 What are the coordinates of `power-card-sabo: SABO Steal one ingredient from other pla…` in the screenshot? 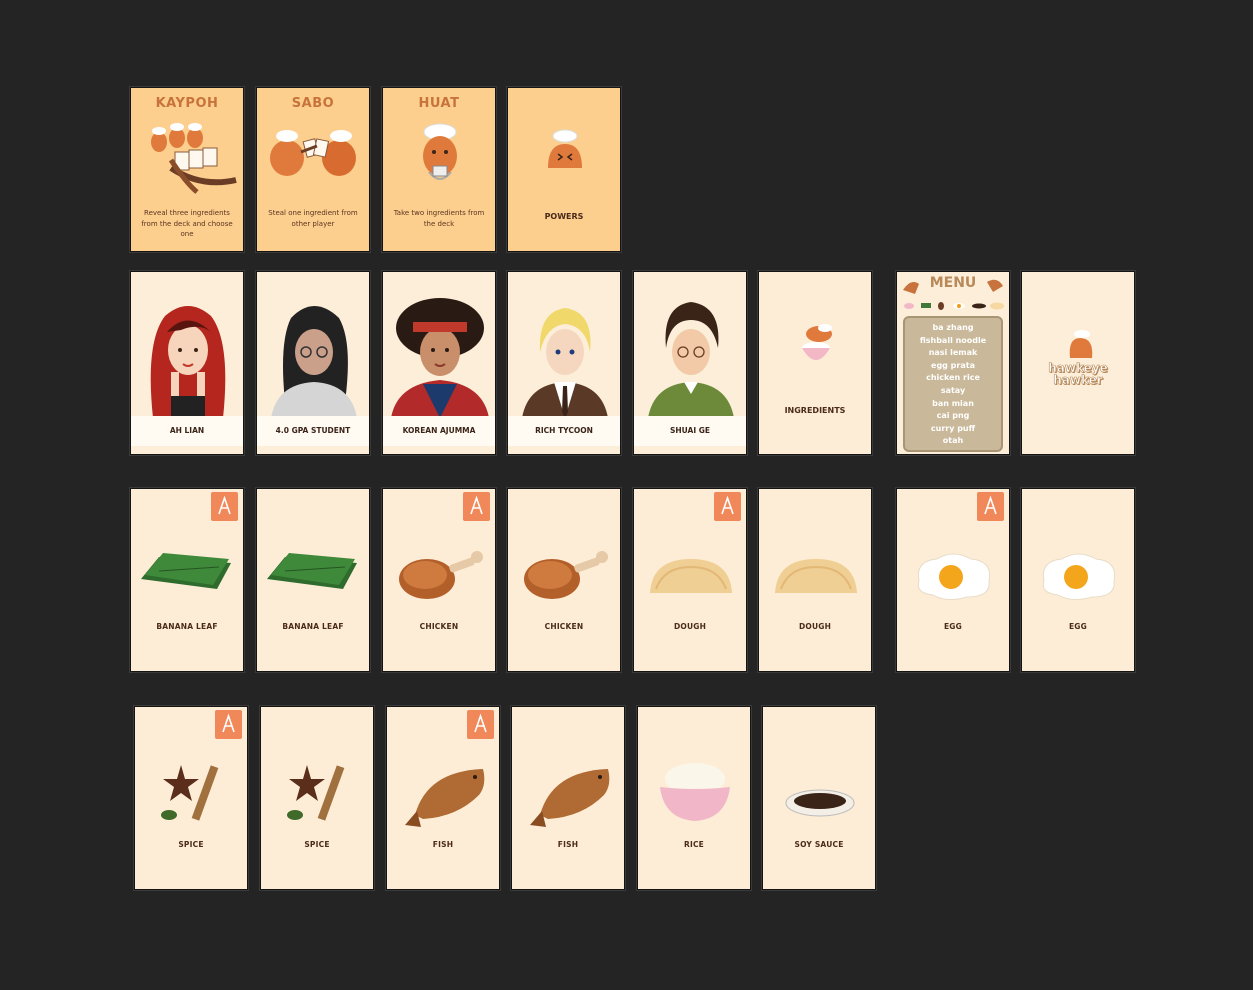 It's located at (313, 169).